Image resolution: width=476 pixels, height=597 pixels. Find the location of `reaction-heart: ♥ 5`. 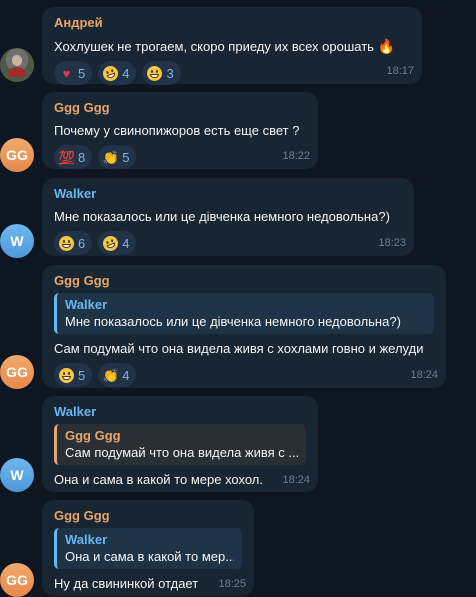

reaction-heart: ♥ 5 is located at coordinates (73, 73).